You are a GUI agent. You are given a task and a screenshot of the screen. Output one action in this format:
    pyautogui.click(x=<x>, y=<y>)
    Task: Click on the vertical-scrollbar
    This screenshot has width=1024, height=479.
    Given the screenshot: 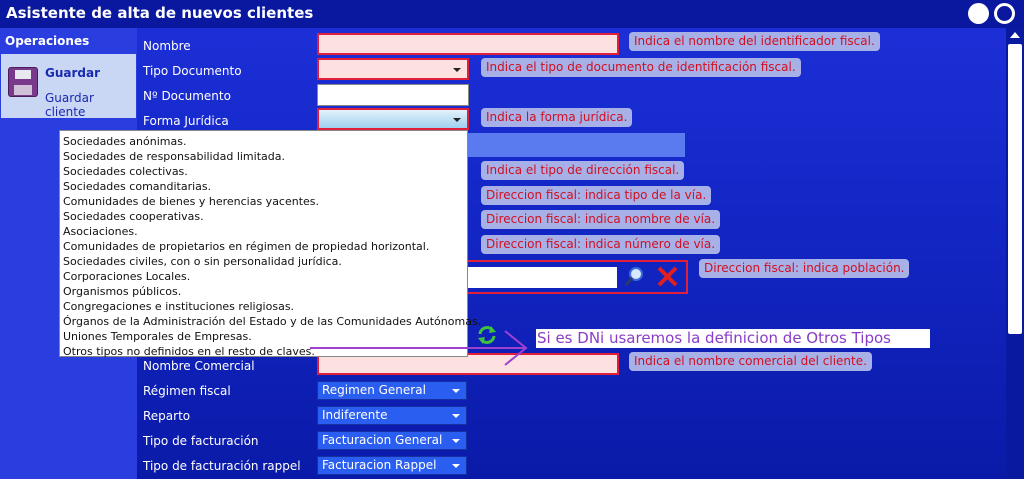 What is the action you would take?
    pyautogui.click(x=1015, y=253)
    